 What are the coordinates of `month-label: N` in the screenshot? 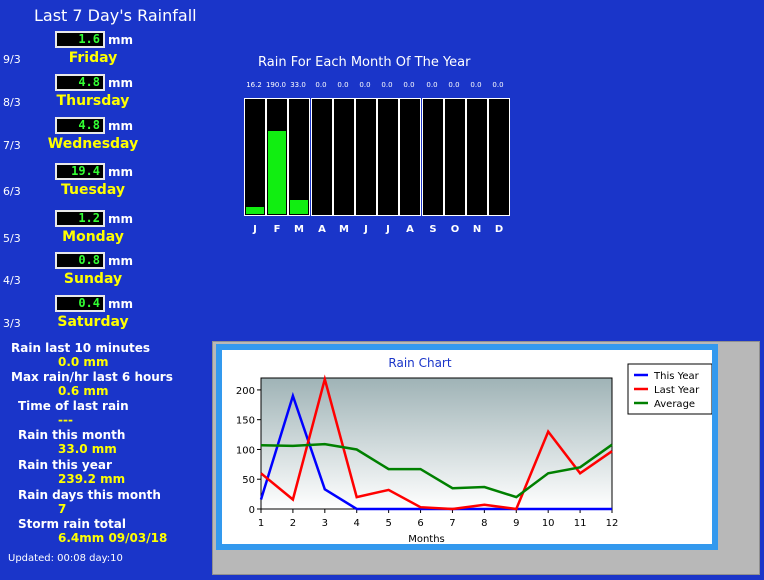 It's located at (477, 229).